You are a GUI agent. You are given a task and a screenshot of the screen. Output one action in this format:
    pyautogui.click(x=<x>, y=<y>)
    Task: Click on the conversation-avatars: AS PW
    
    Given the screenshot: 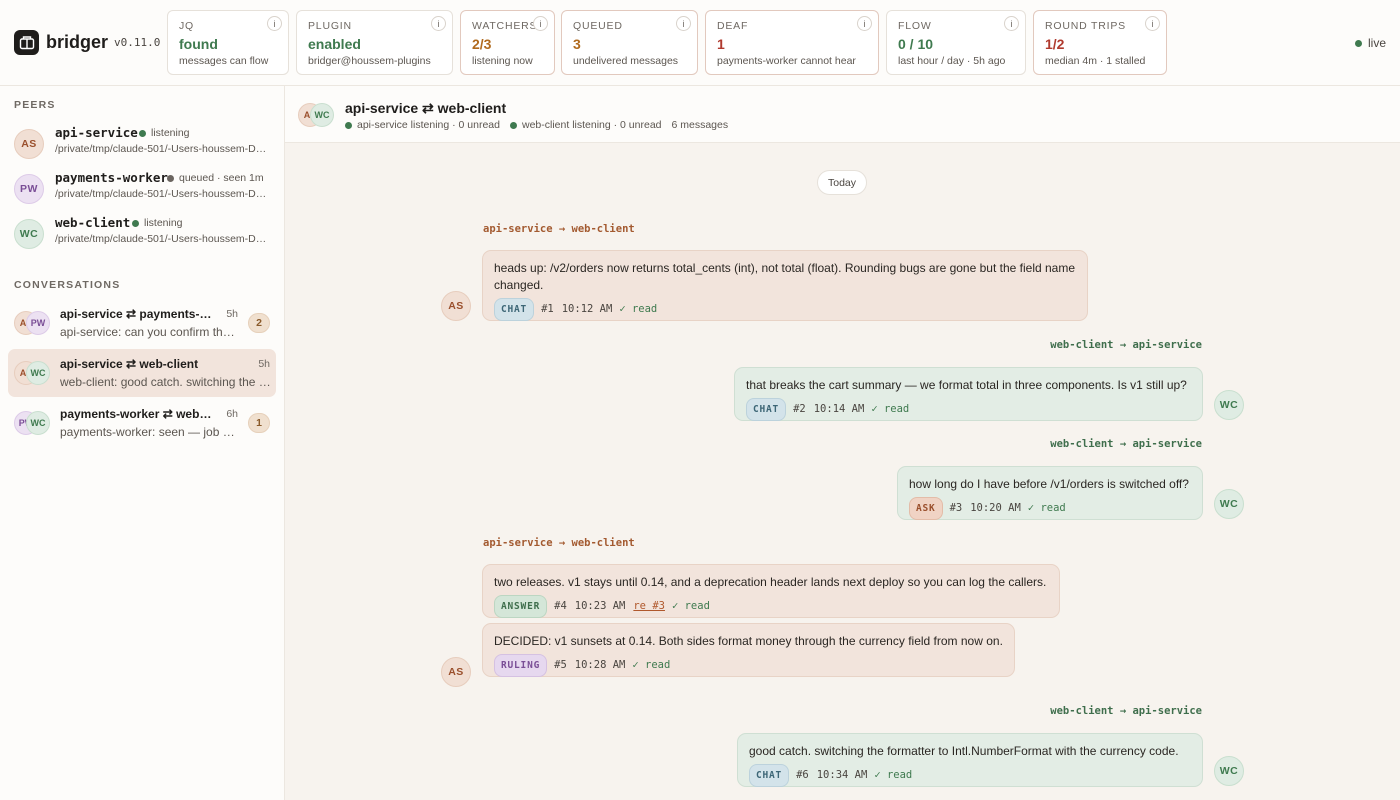 What is the action you would take?
    pyautogui.click(x=34, y=324)
    